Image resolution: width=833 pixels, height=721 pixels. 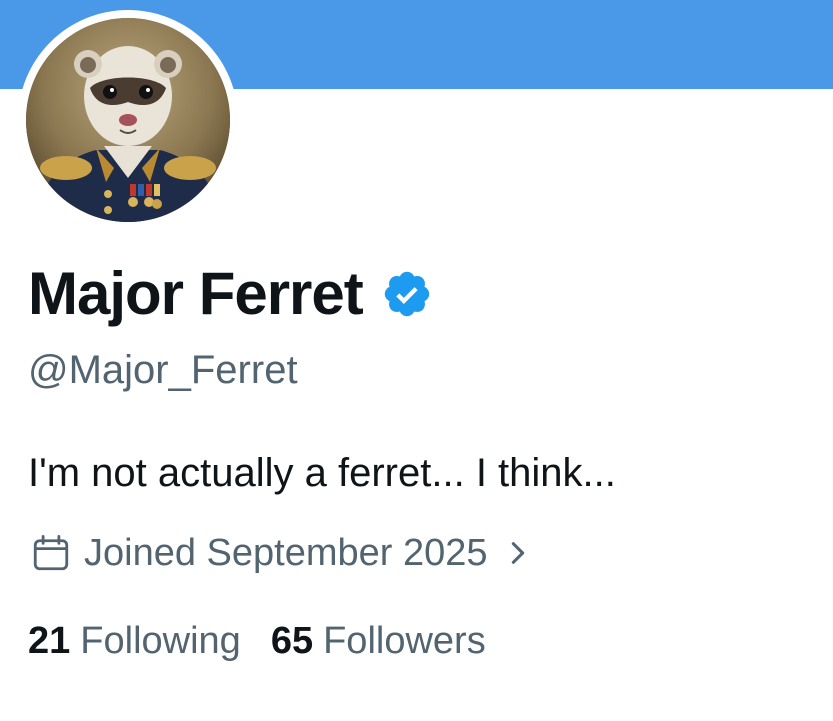 I want to click on following-link: 21 Following, so click(x=134, y=641).